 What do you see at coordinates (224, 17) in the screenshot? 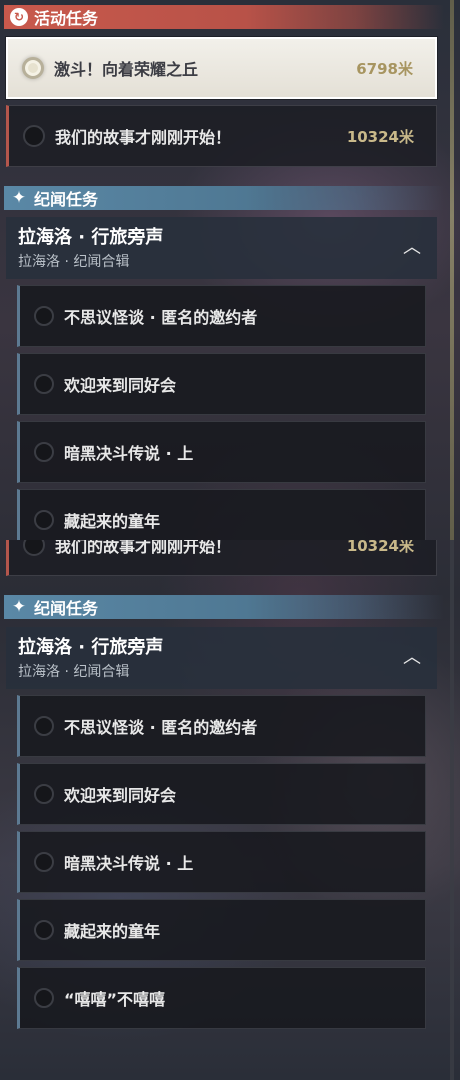
I see `event-quests-header: ↻ 活动任务` at bounding box center [224, 17].